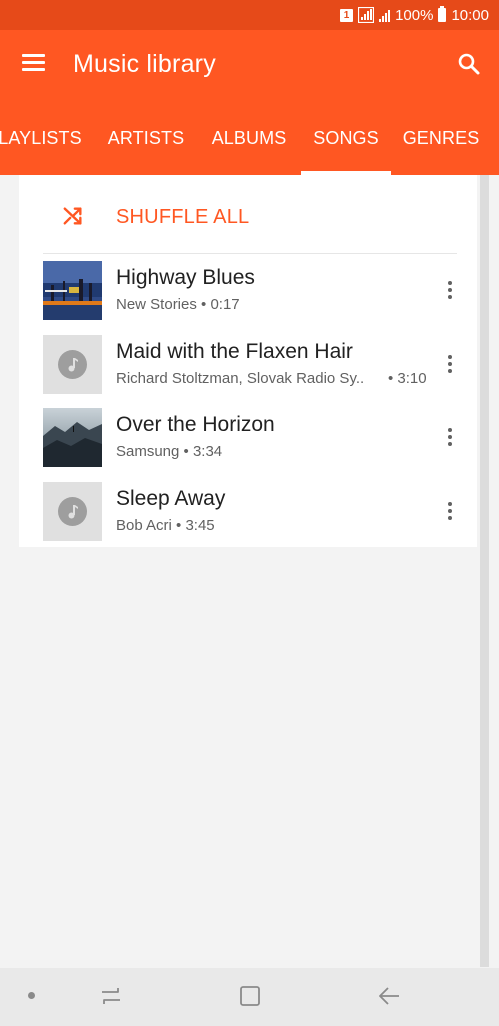 The image size is (499, 1026). Describe the element at coordinates (43, 138) in the screenshot. I see `tab-playlists: LAYLISTS` at that location.